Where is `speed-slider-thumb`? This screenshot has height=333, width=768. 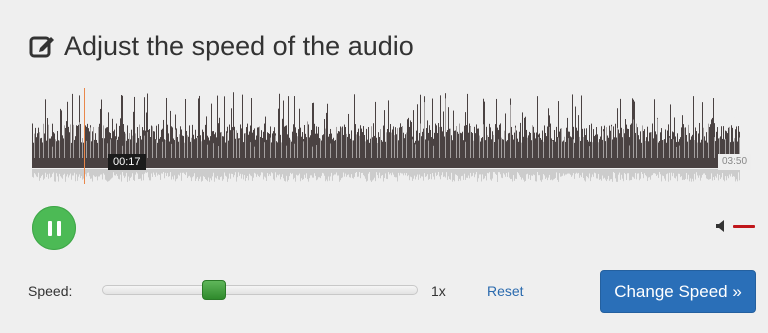
speed-slider-thumb is located at coordinates (214, 290).